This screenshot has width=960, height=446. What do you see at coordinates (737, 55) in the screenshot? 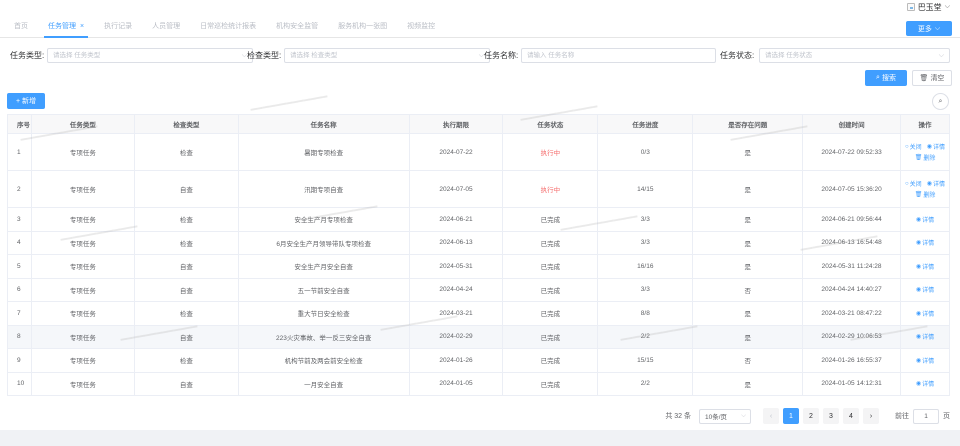
I see `task-status-label: 任务状态:` at bounding box center [737, 55].